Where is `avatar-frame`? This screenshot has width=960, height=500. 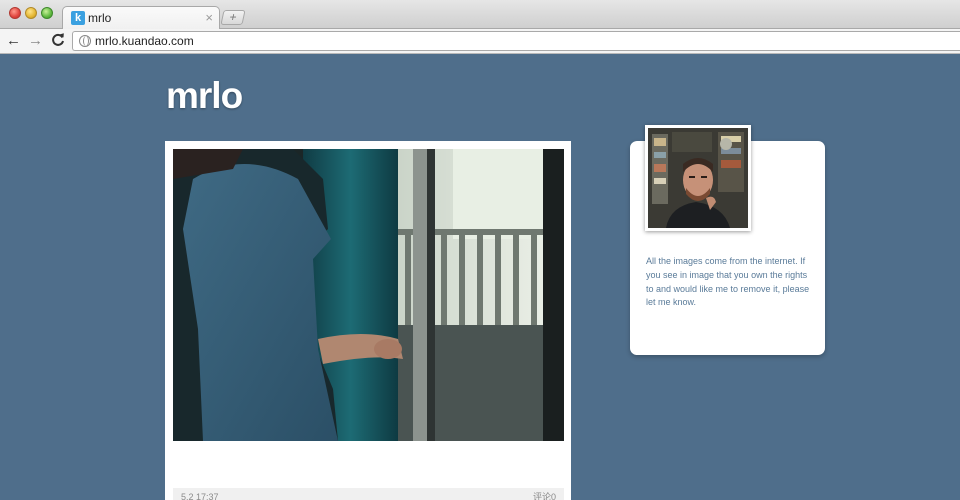
avatar-frame is located at coordinates (698, 178).